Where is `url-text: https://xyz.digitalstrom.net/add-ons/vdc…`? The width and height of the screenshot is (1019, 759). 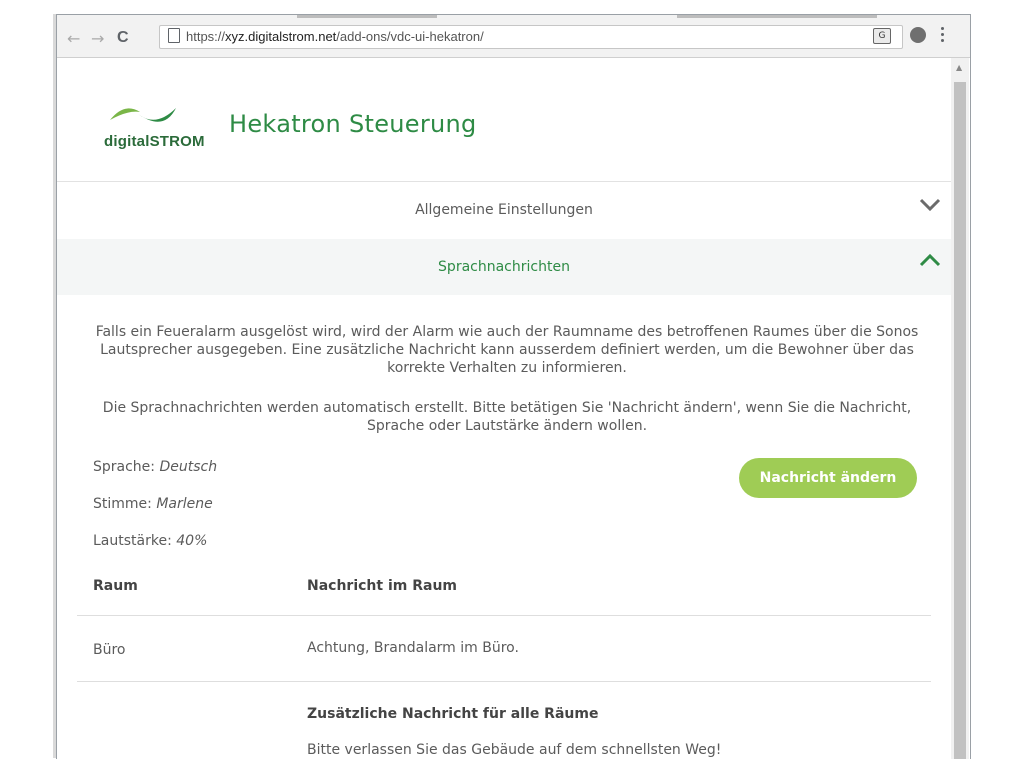
url-text: https://xyz.digitalstrom.net/add-ons/vdc… is located at coordinates (335, 36).